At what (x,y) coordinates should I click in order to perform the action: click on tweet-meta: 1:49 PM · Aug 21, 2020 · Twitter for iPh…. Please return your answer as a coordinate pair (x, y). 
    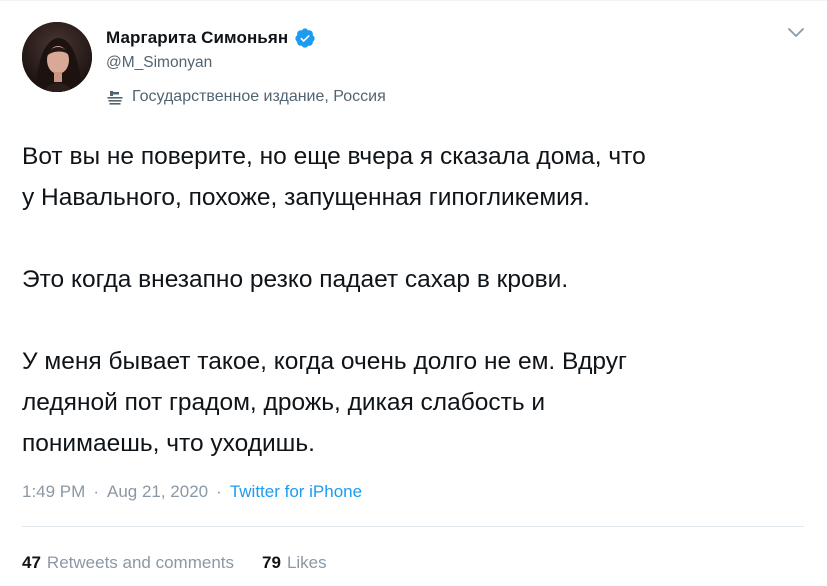
    Looking at the image, I should click on (192, 492).